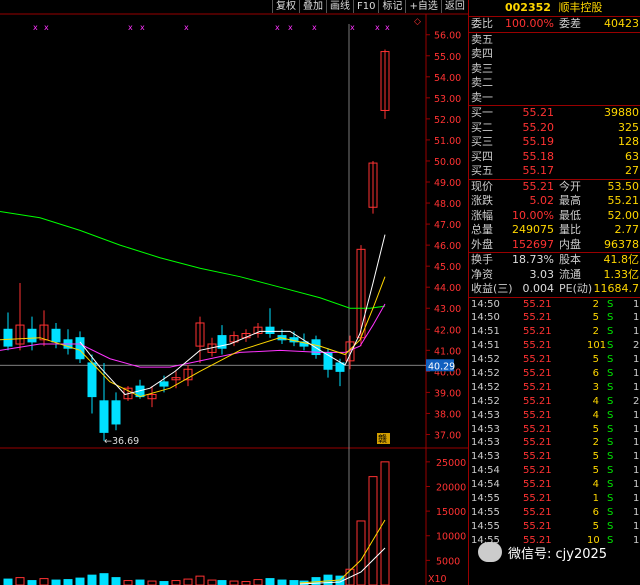 This screenshot has width=640, height=585. Describe the element at coordinates (392, 6) in the screenshot. I see `toolbar-button-4: 标记` at that location.